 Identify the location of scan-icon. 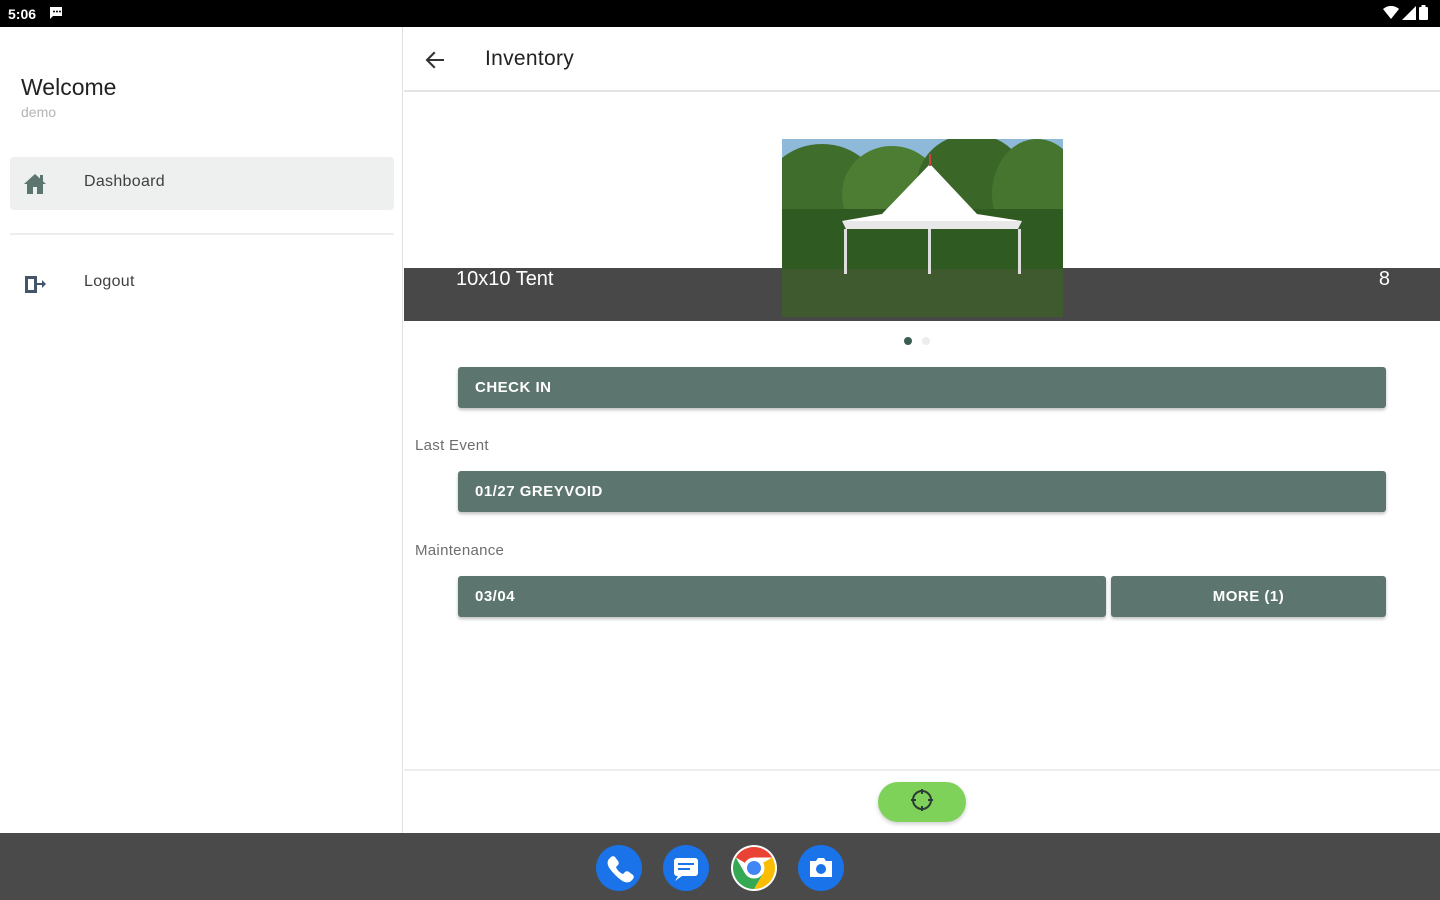
(922, 802).